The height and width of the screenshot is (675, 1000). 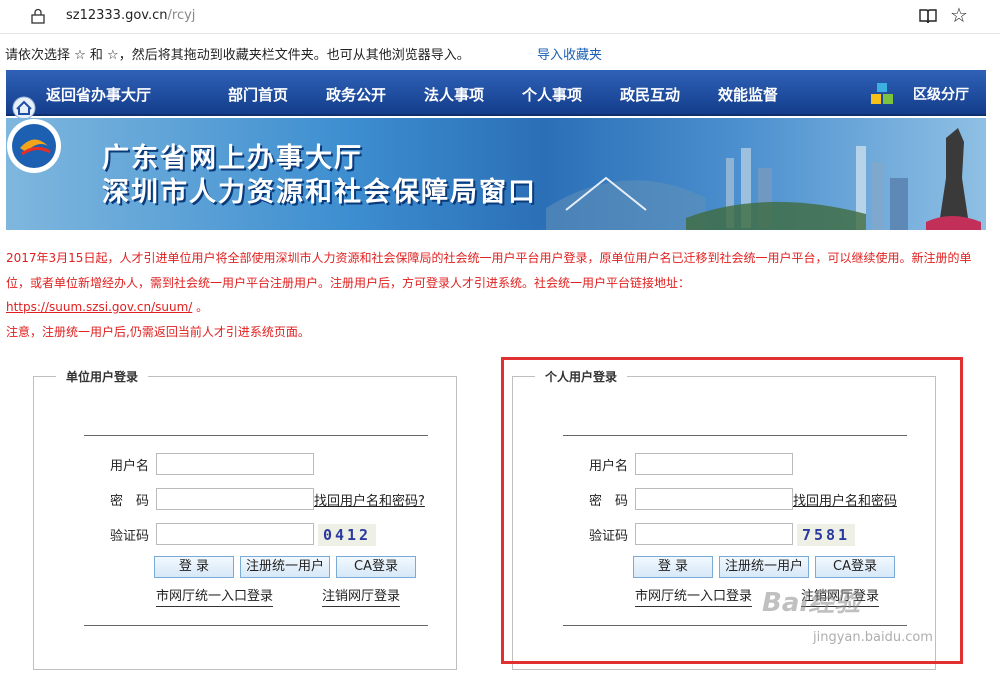 What do you see at coordinates (34, 146) in the screenshot?
I see `gd-emblem-logo` at bounding box center [34, 146].